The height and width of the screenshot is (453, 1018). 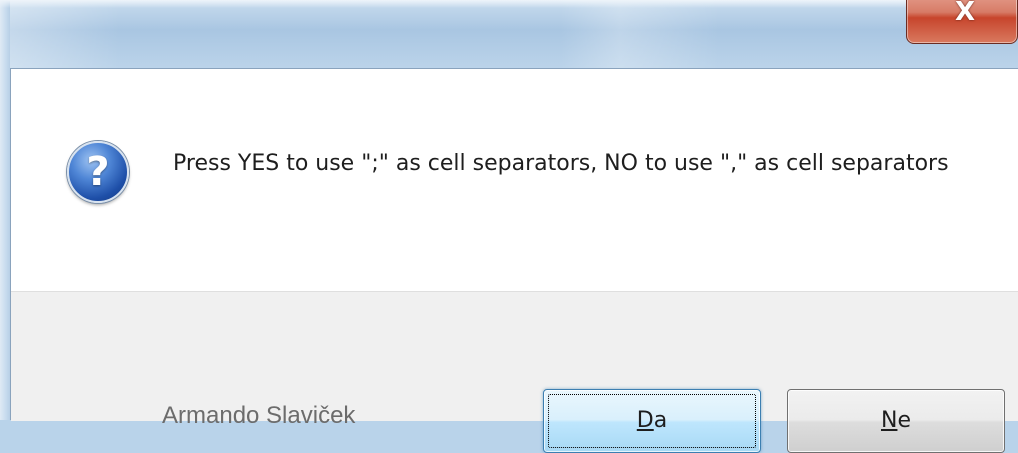 I want to click on close-button: X, so click(x=962, y=22).